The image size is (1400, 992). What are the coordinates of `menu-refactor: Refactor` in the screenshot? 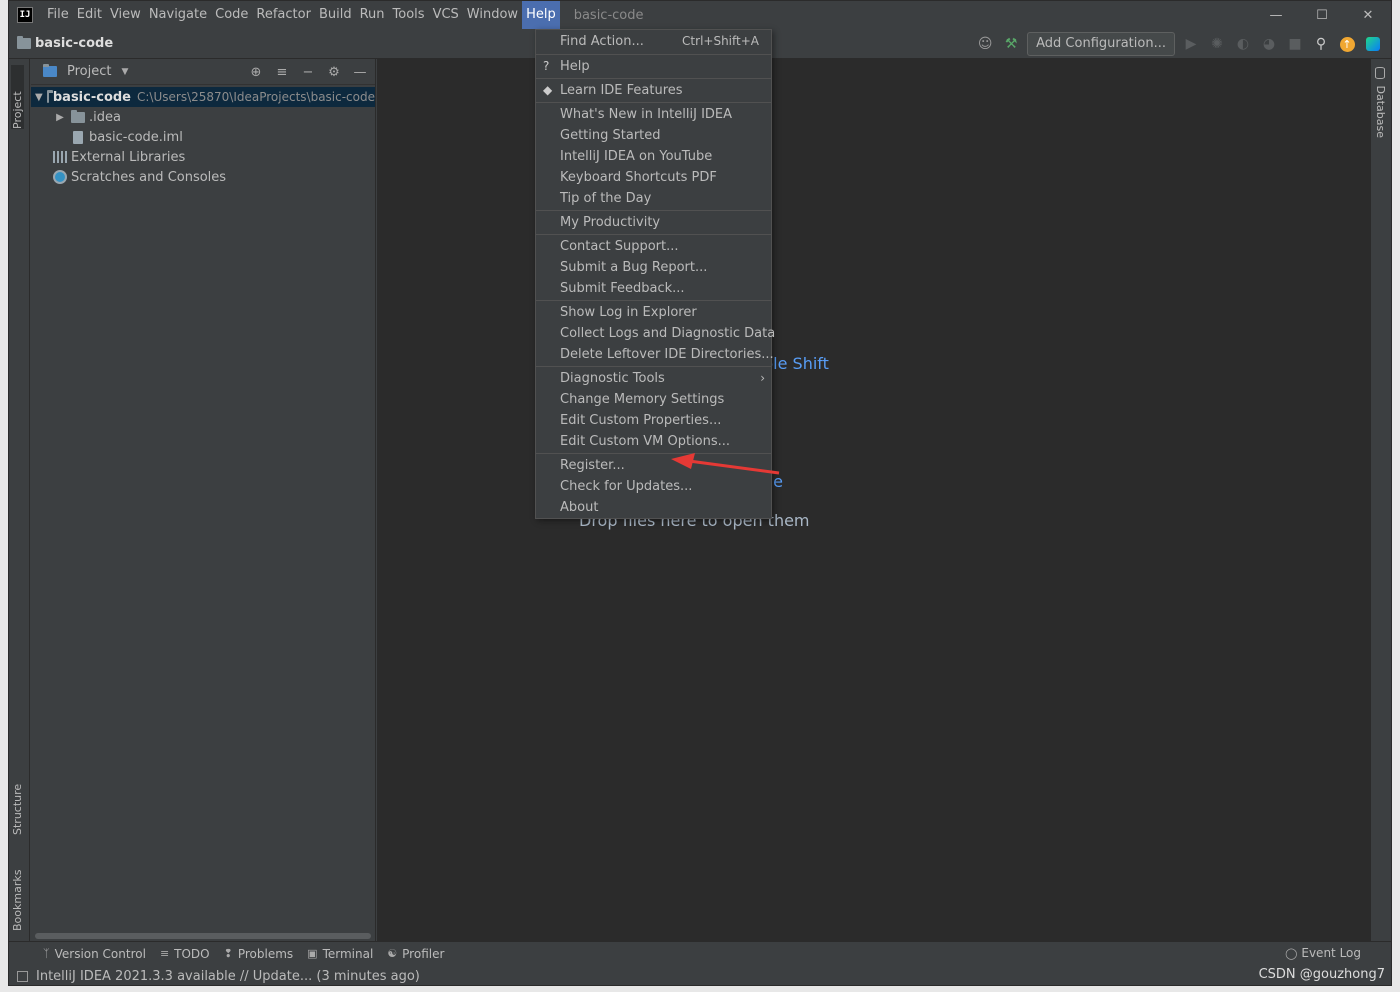 It's located at (283, 15).